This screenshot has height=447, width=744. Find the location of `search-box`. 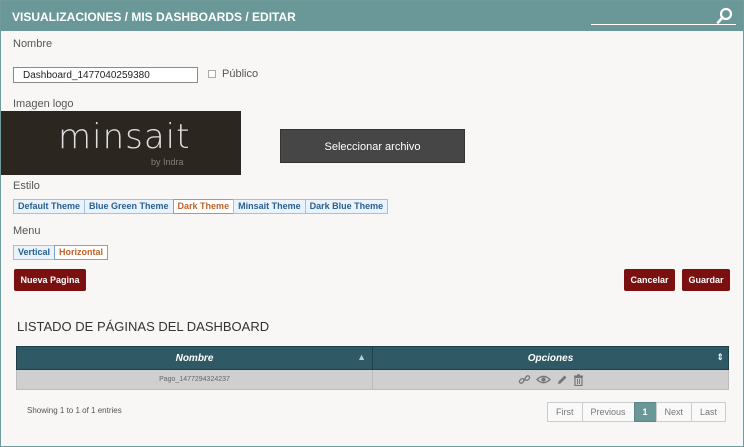

search-box is located at coordinates (663, 16).